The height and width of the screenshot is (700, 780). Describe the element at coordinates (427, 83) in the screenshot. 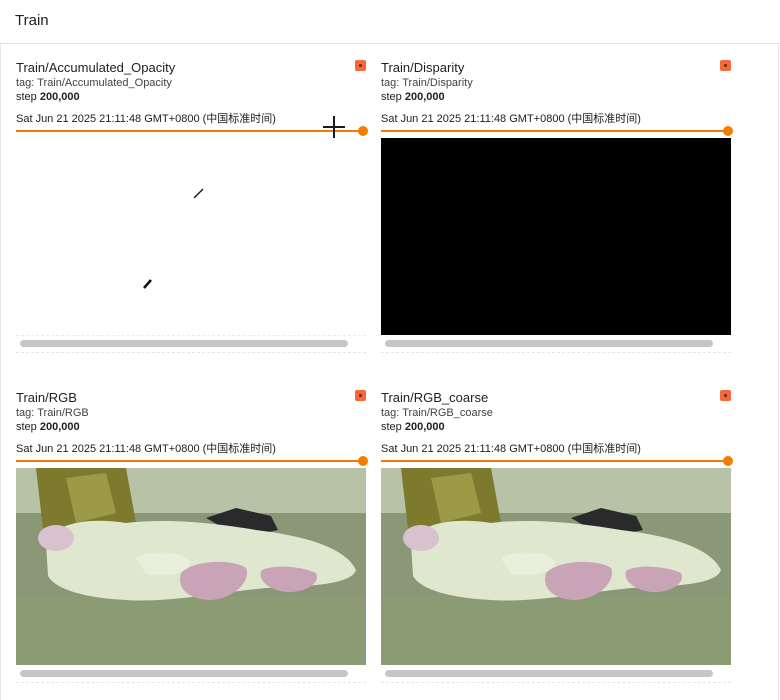

I see `card-tag: tag: Train/Disparity` at that location.